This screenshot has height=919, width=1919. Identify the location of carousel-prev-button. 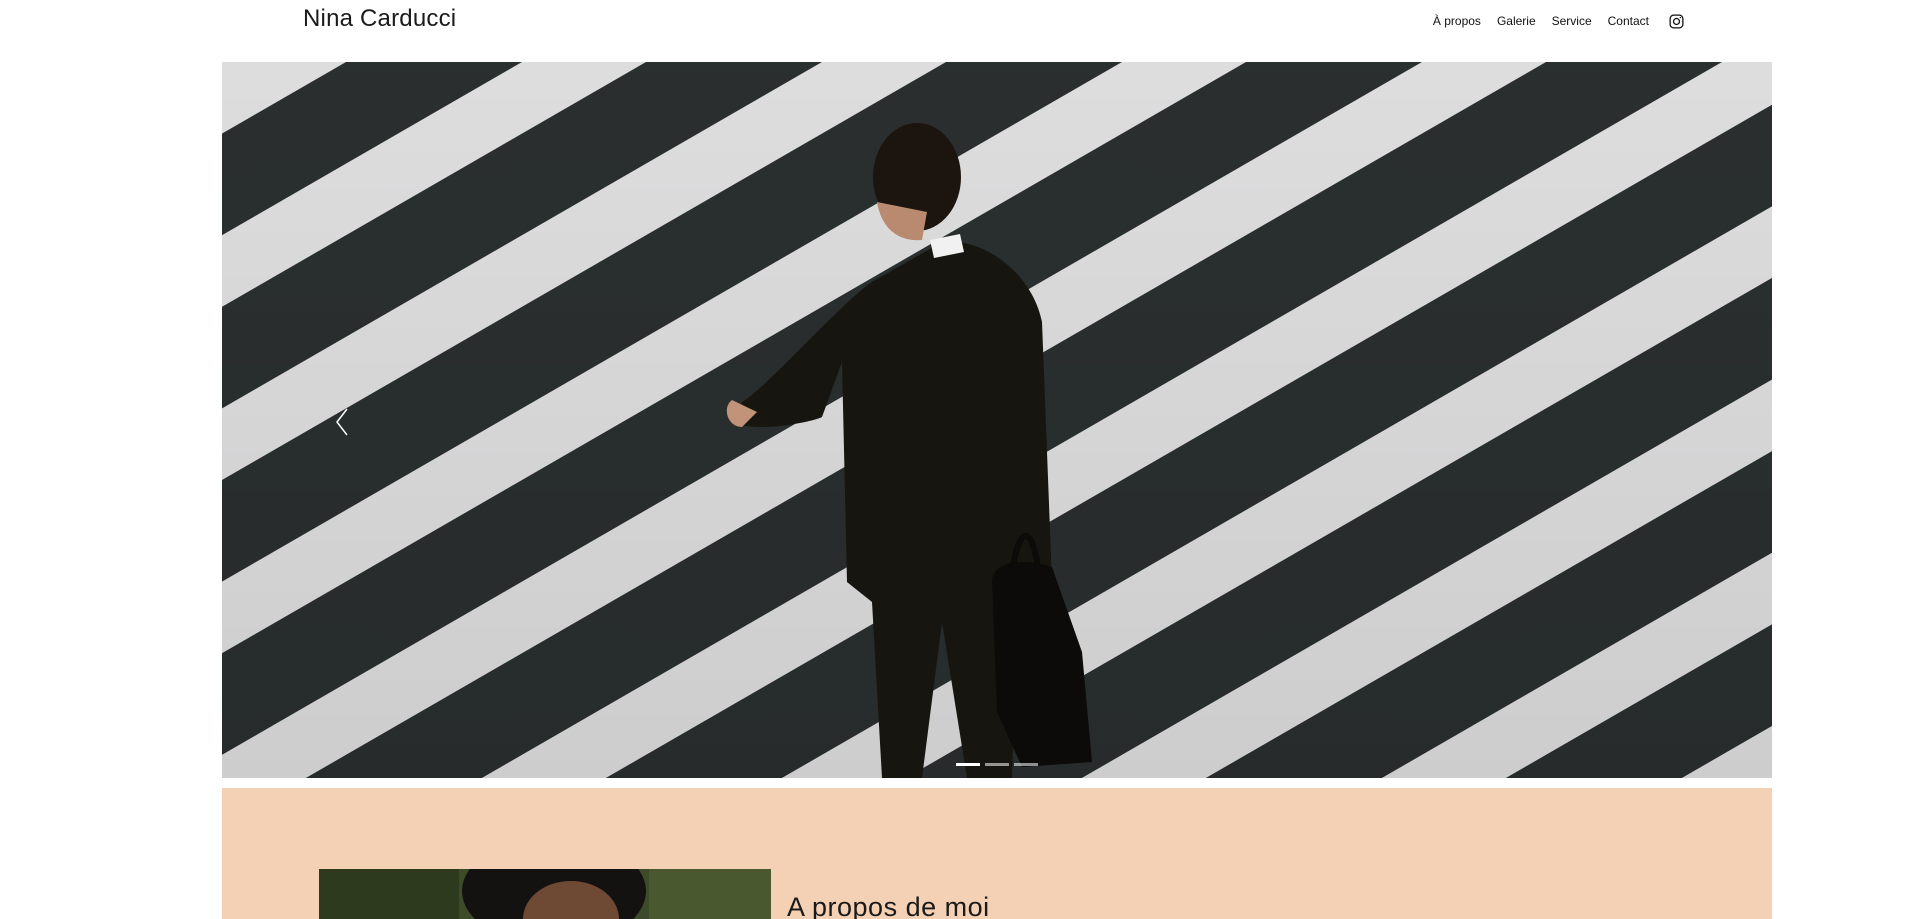
(342, 422).